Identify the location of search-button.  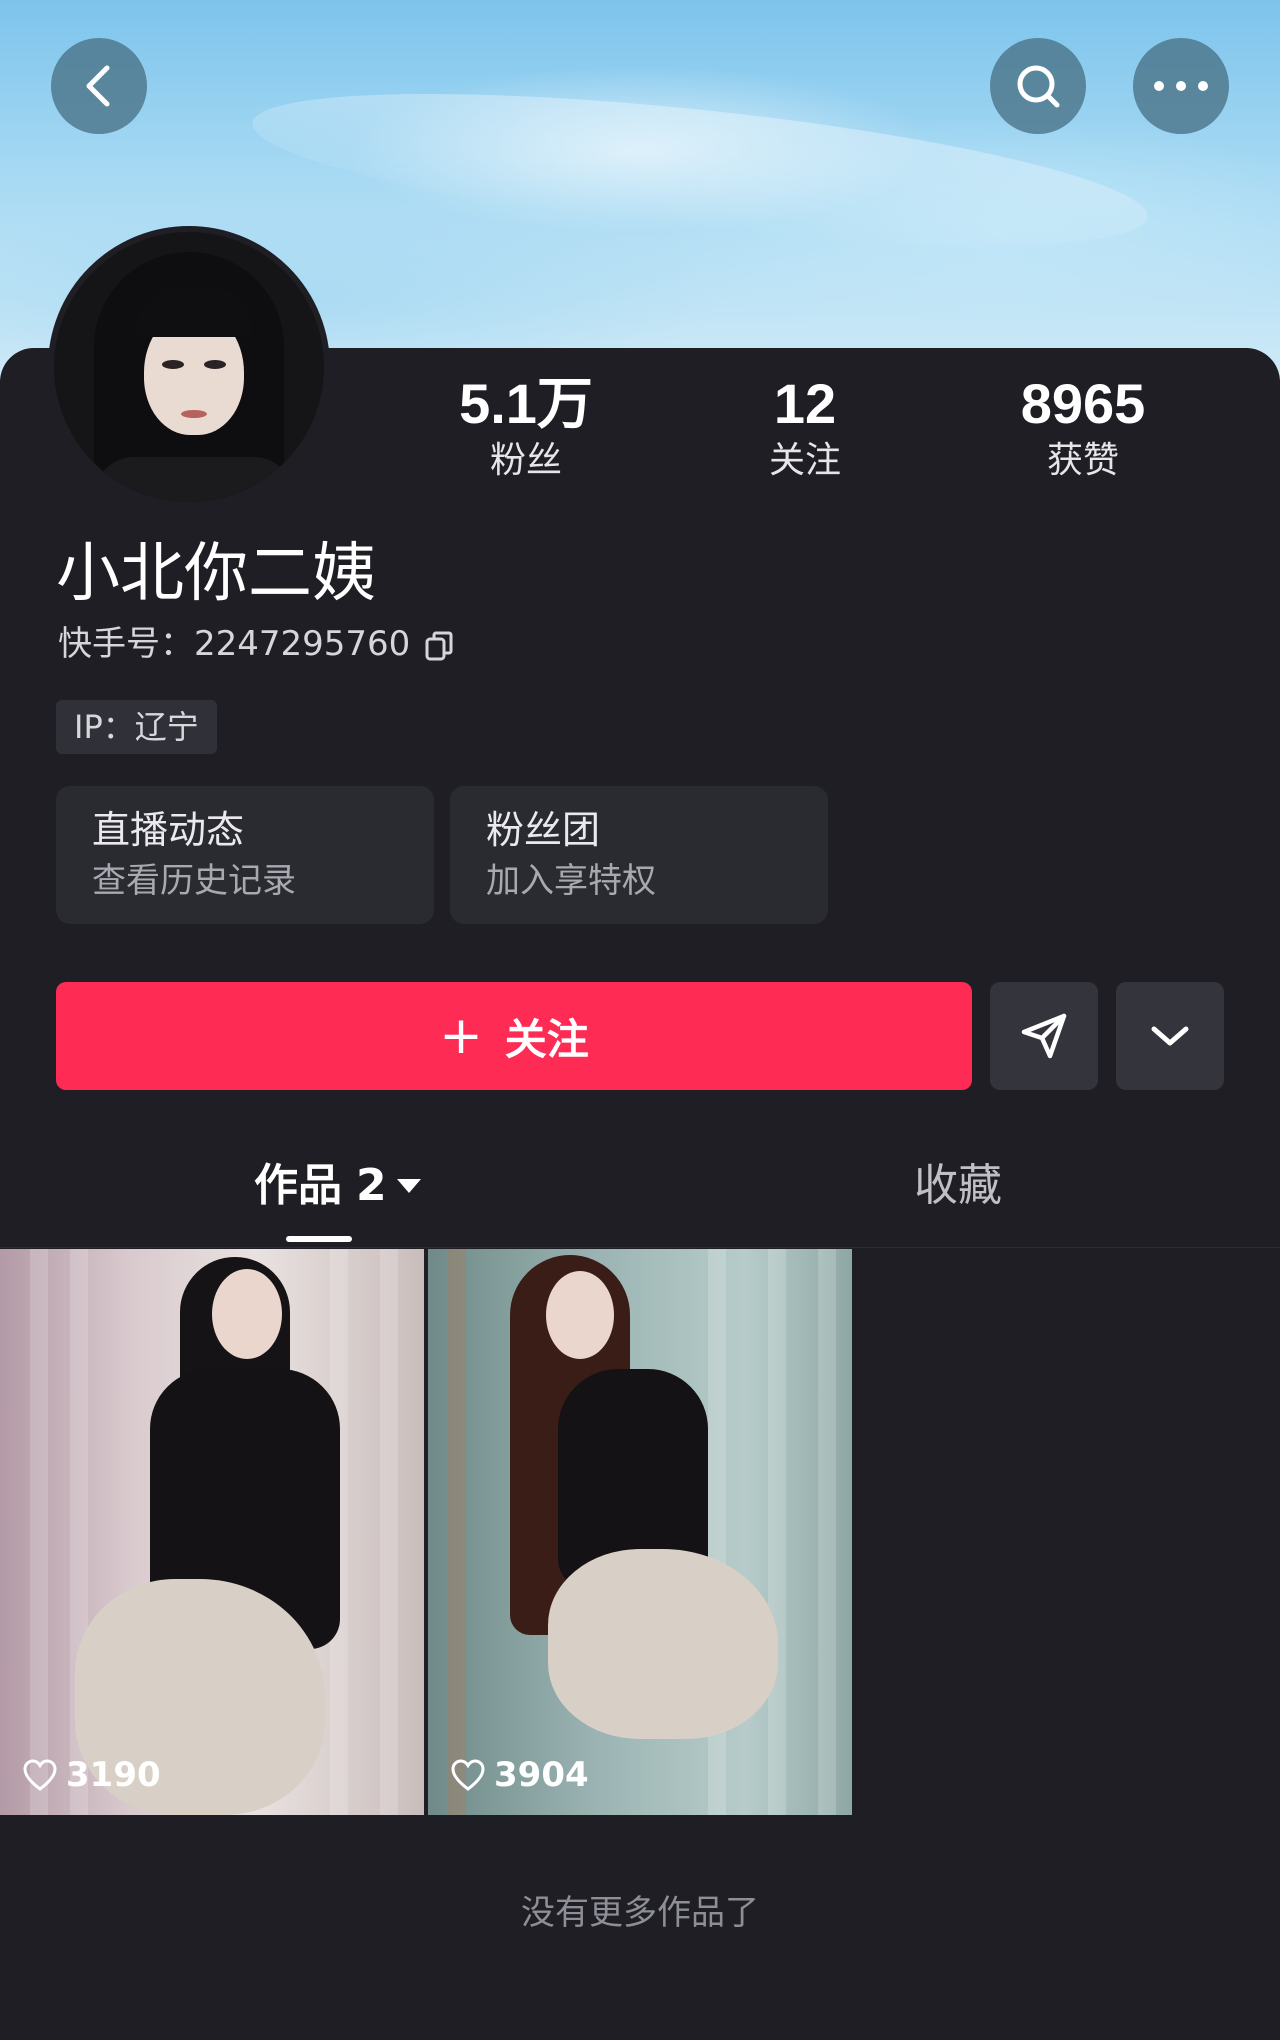
(1038, 86).